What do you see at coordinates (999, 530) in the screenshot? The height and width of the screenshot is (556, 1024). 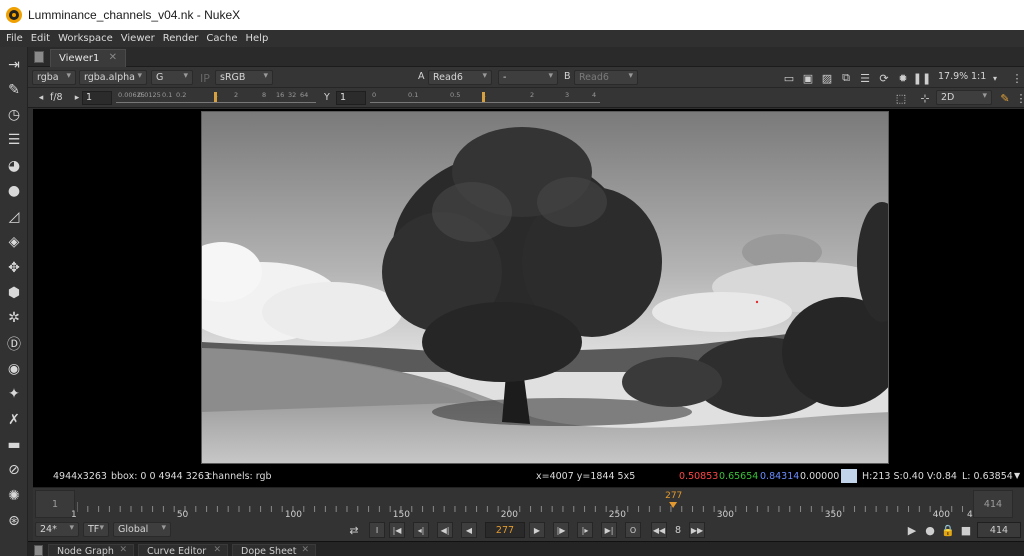 I see `end-frame-field: 414` at bounding box center [999, 530].